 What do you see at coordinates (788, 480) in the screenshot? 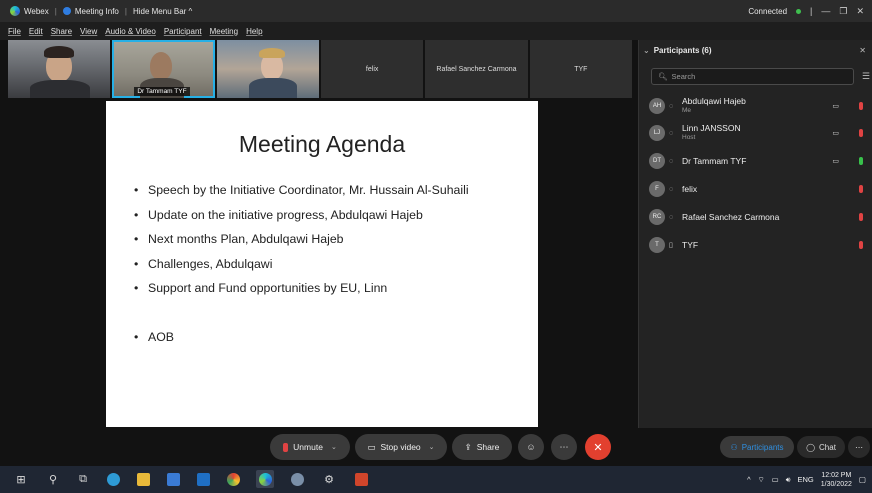
I see `volume-icon: 🔊︎` at bounding box center [788, 480].